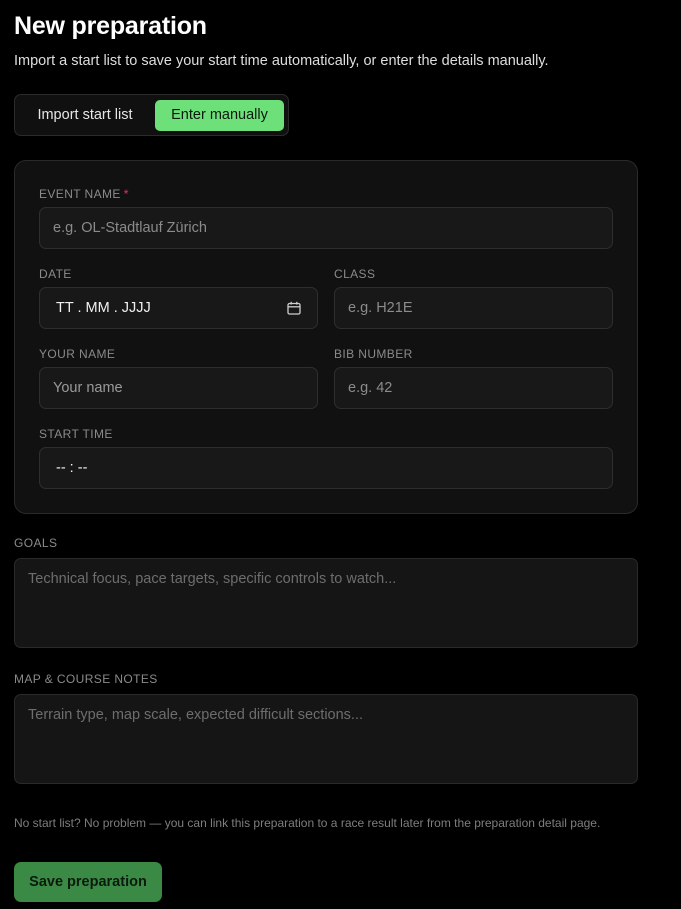 The image size is (681, 909). Describe the element at coordinates (36, 543) in the screenshot. I see `goals-label: GOALS` at that location.